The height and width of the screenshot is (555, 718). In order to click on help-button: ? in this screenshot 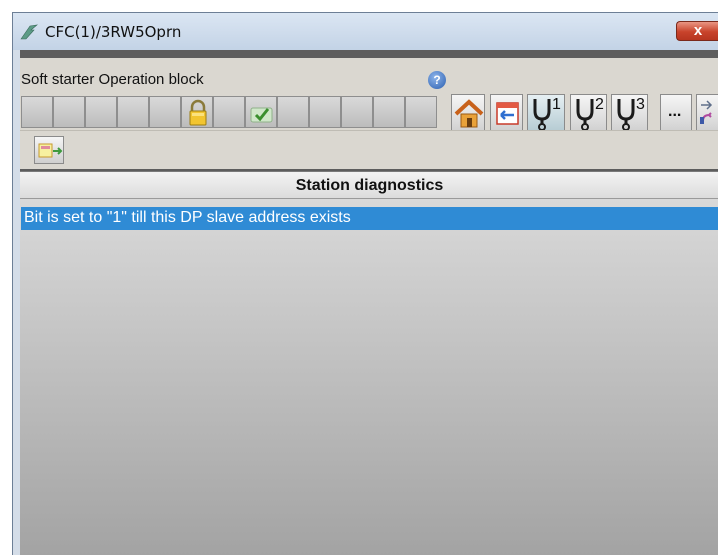, I will do `click(437, 80)`.